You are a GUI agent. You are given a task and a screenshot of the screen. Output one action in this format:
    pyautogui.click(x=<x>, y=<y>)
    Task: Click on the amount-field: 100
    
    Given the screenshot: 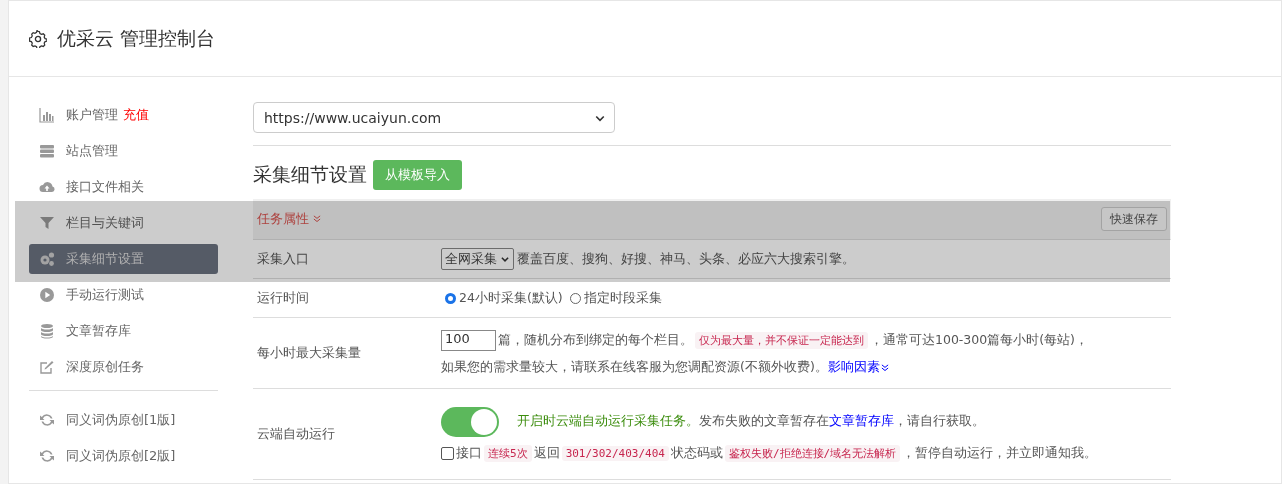 What is the action you would take?
    pyautogui.click(x=468, y=340)
    